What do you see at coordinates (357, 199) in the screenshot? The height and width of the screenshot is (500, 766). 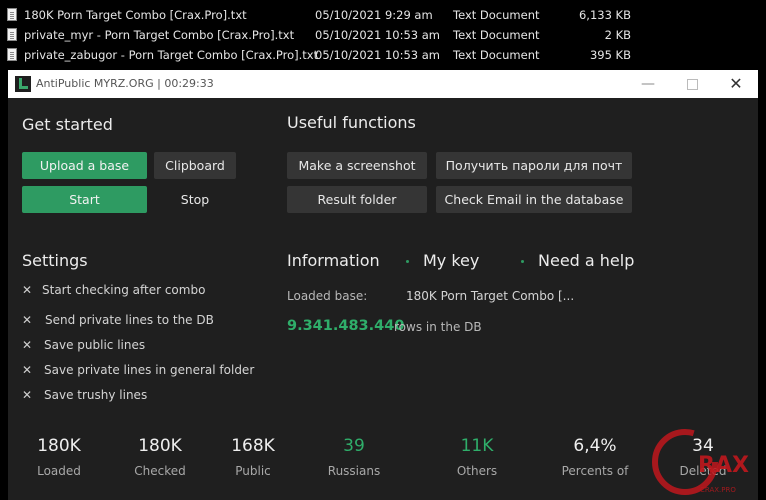 I see `result-folder-button: Result folder` at bounding box center [357, 199].